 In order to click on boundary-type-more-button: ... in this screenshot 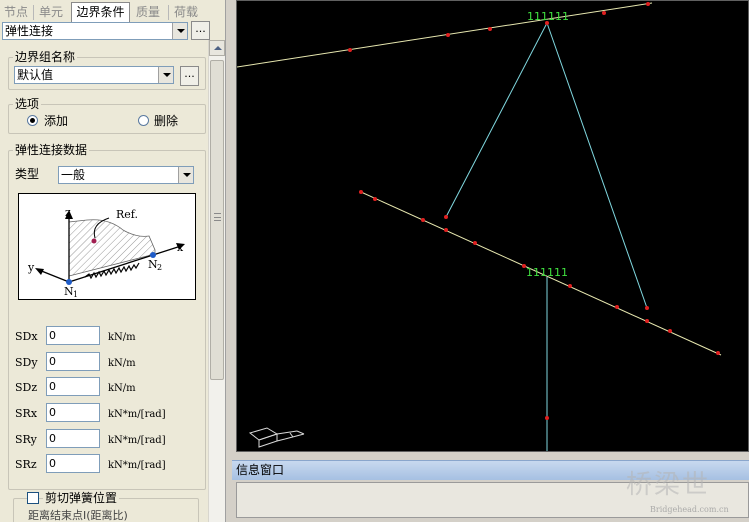, I will do `click(200, 30)`.